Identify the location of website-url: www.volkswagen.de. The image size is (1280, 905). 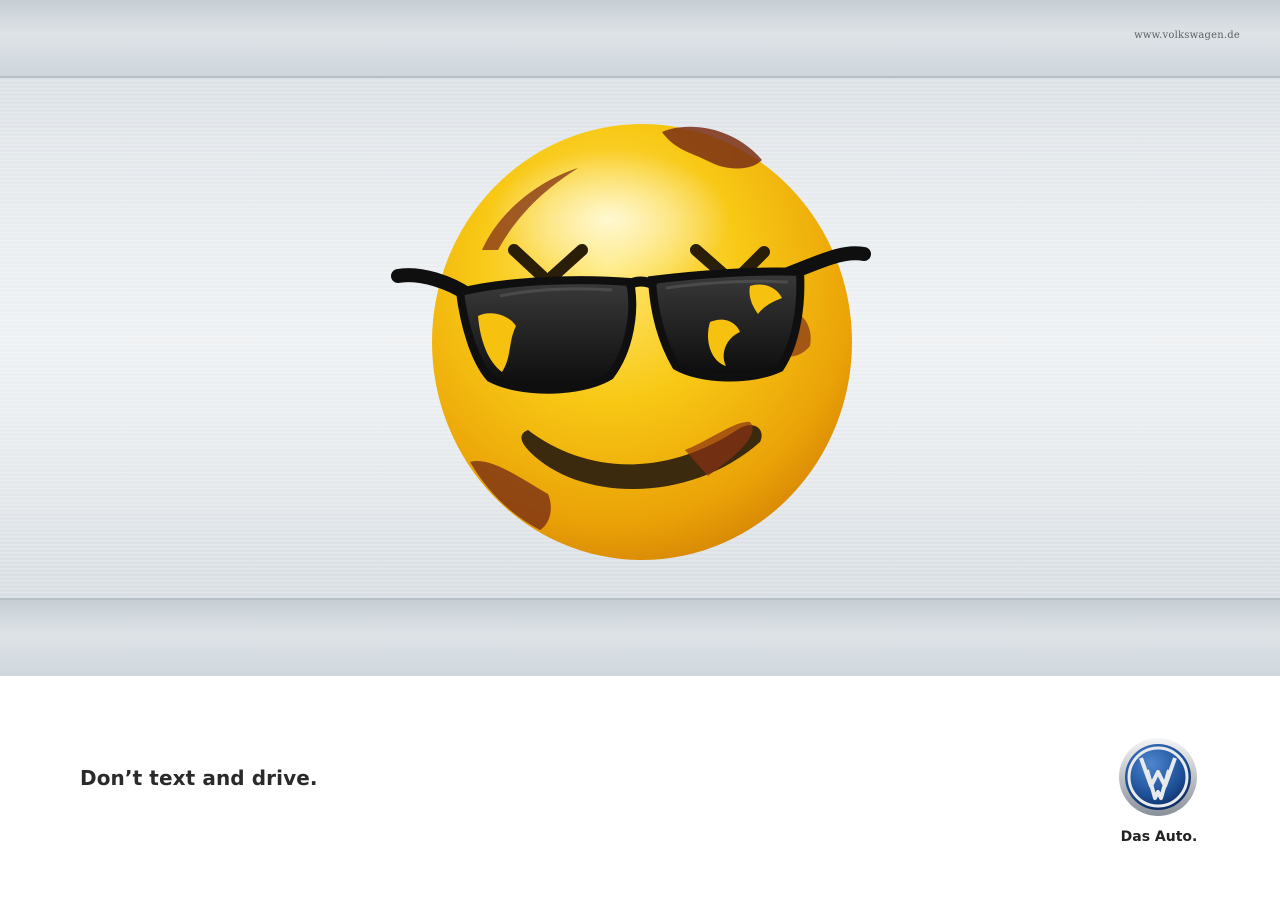
(1187, 35).